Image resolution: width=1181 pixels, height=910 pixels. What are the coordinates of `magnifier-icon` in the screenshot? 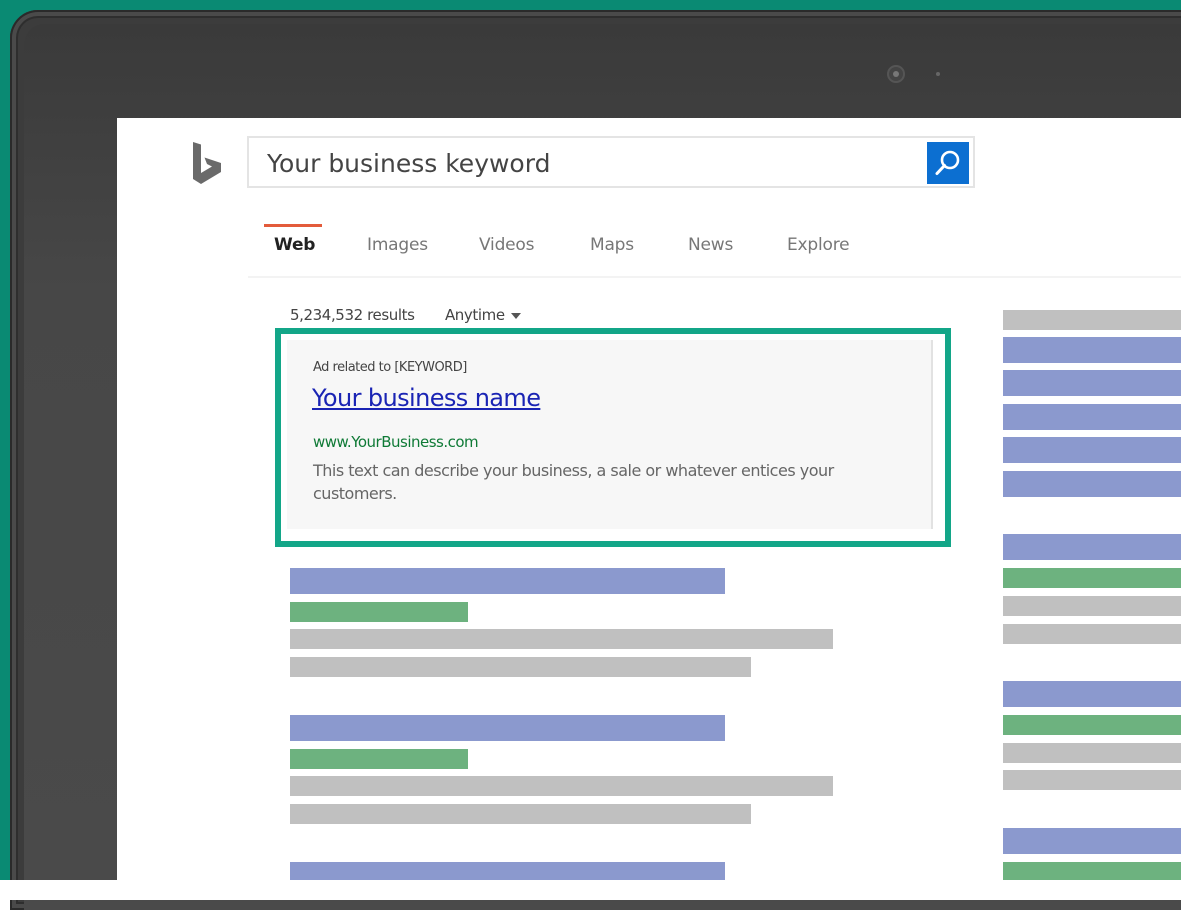 It's located at (947, 162).